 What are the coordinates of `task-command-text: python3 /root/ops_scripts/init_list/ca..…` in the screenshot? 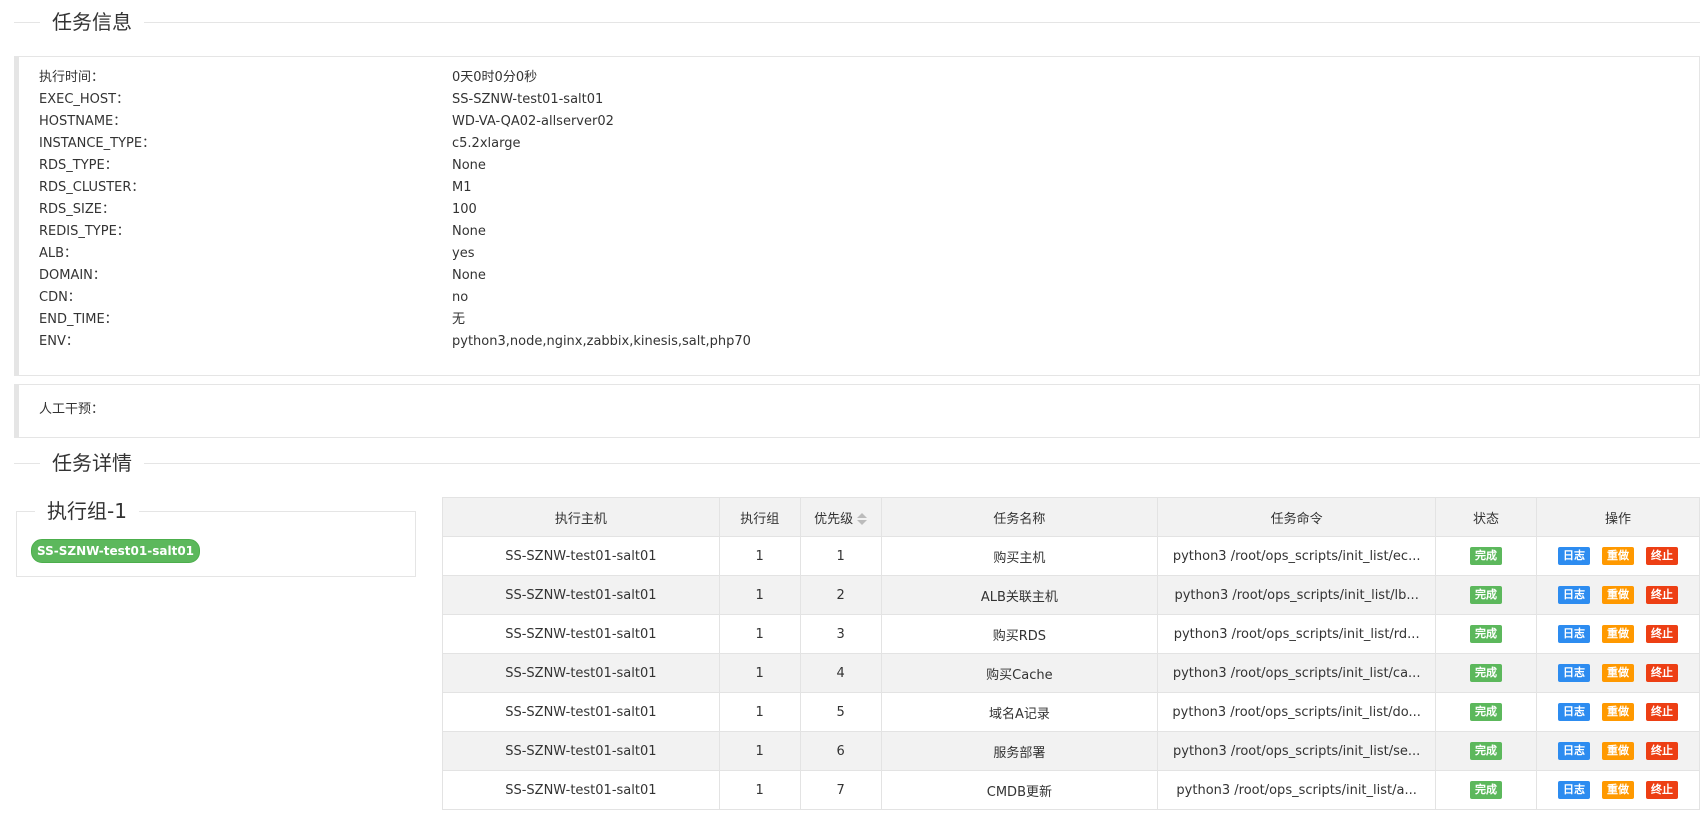 It's located at (1296, 673).